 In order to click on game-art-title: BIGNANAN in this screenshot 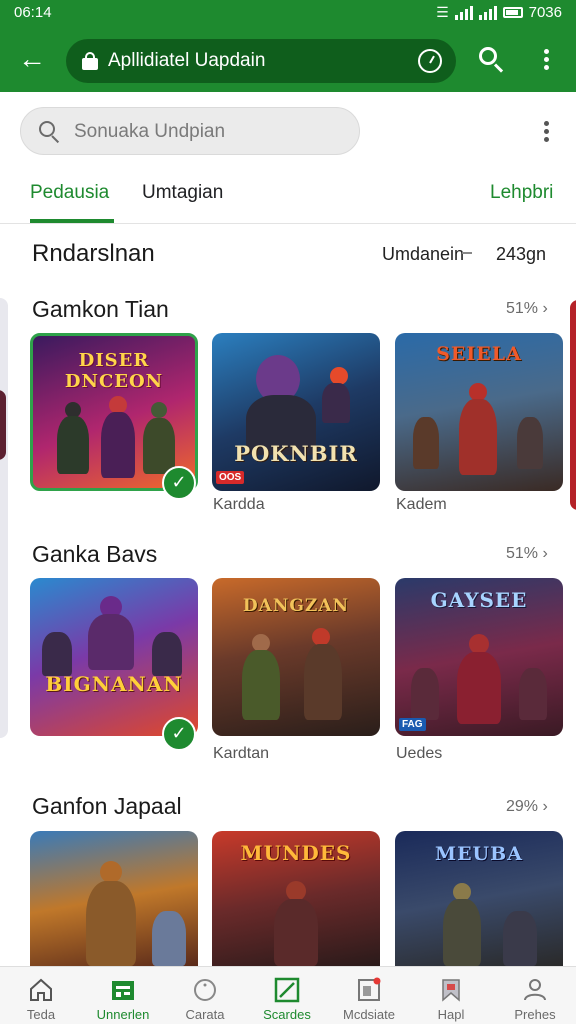, I will do `click(114, 684)`.